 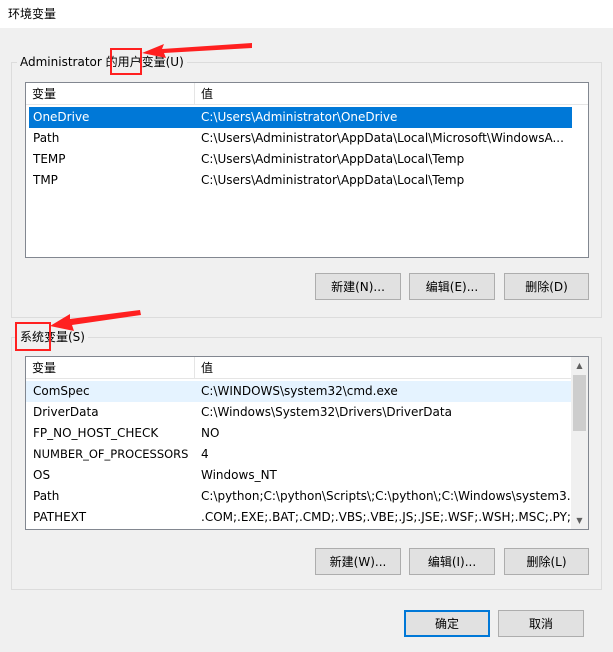 I want to click on scroll-up-icon: ▲, so click(x=579, y=365).